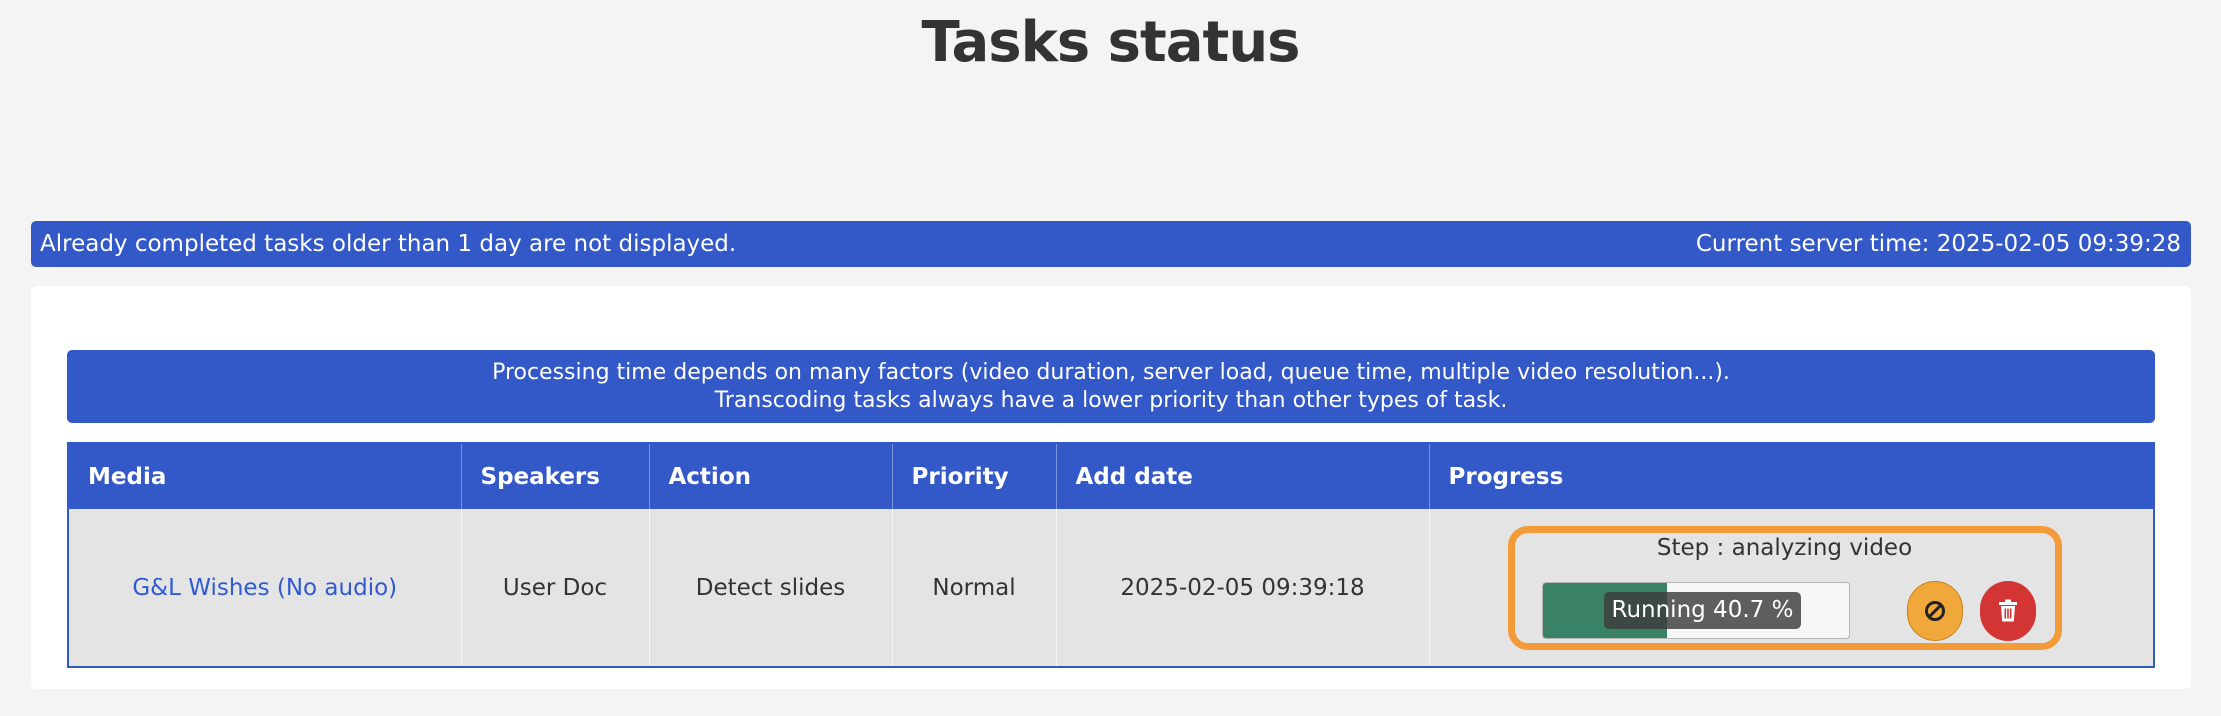 The image size is (2221, 716). I want to click on progress-cell: Step : analyzing video Running 40.7 %, so click(1791, 588).